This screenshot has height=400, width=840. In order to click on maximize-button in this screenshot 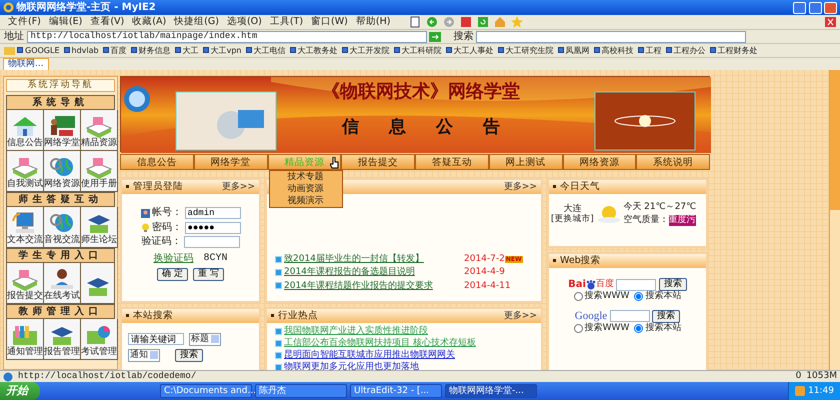, I will do `click(815, 8)`.